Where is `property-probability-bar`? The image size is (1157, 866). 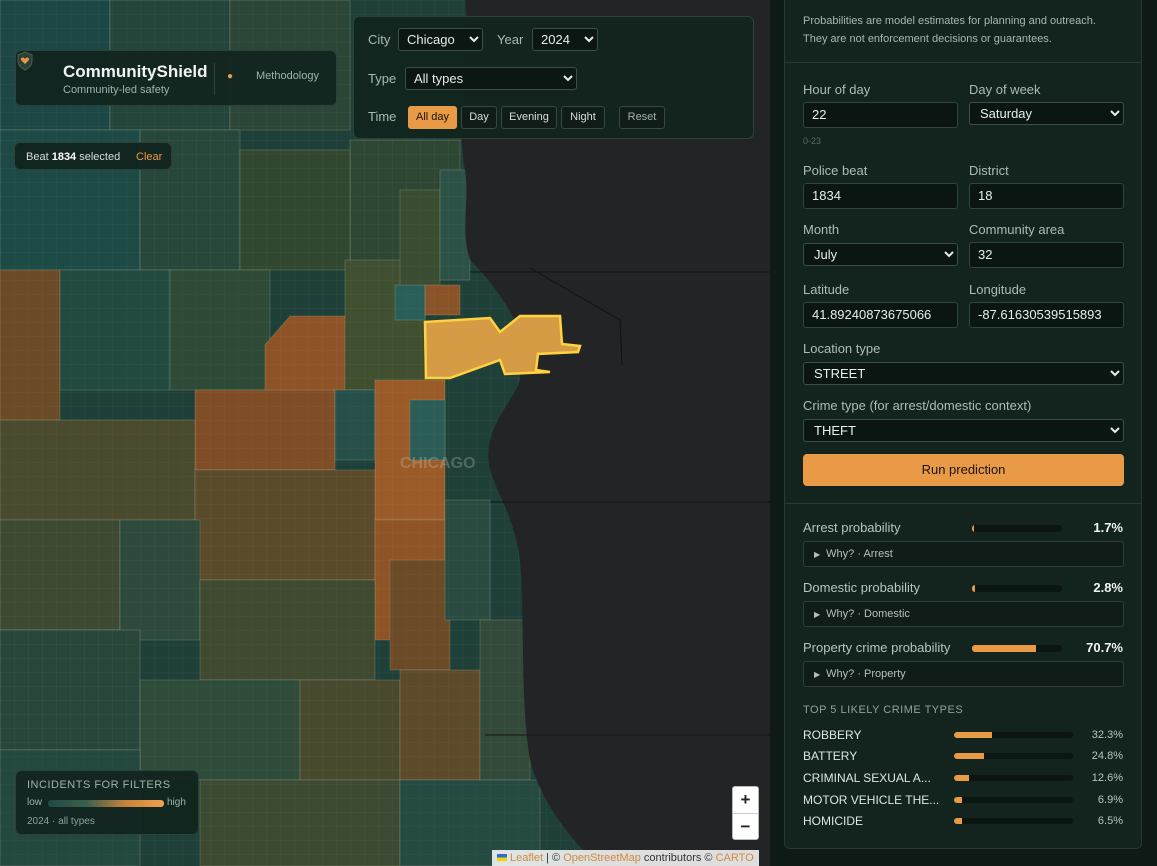
property-probability-bar is located at coordinates (1017, 648).